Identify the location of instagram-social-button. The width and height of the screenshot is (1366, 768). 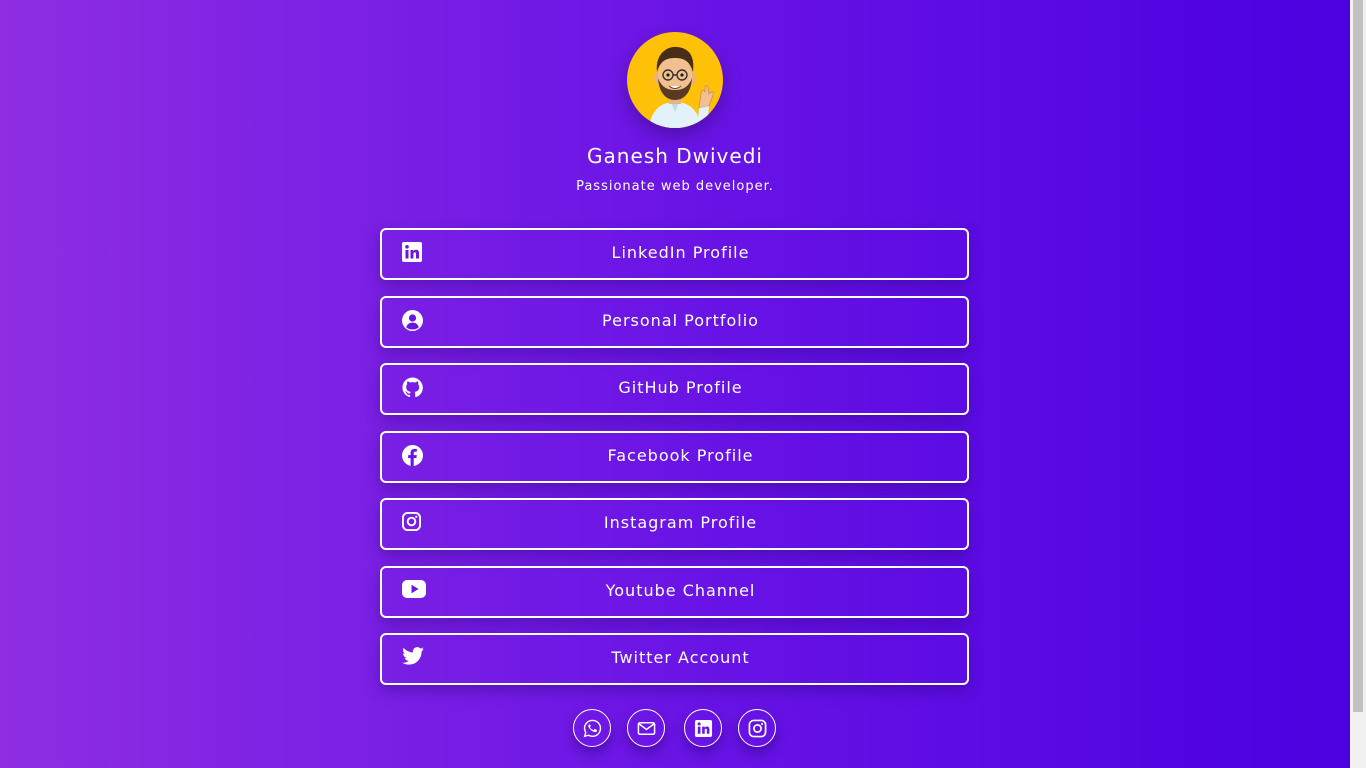
(757, 728).